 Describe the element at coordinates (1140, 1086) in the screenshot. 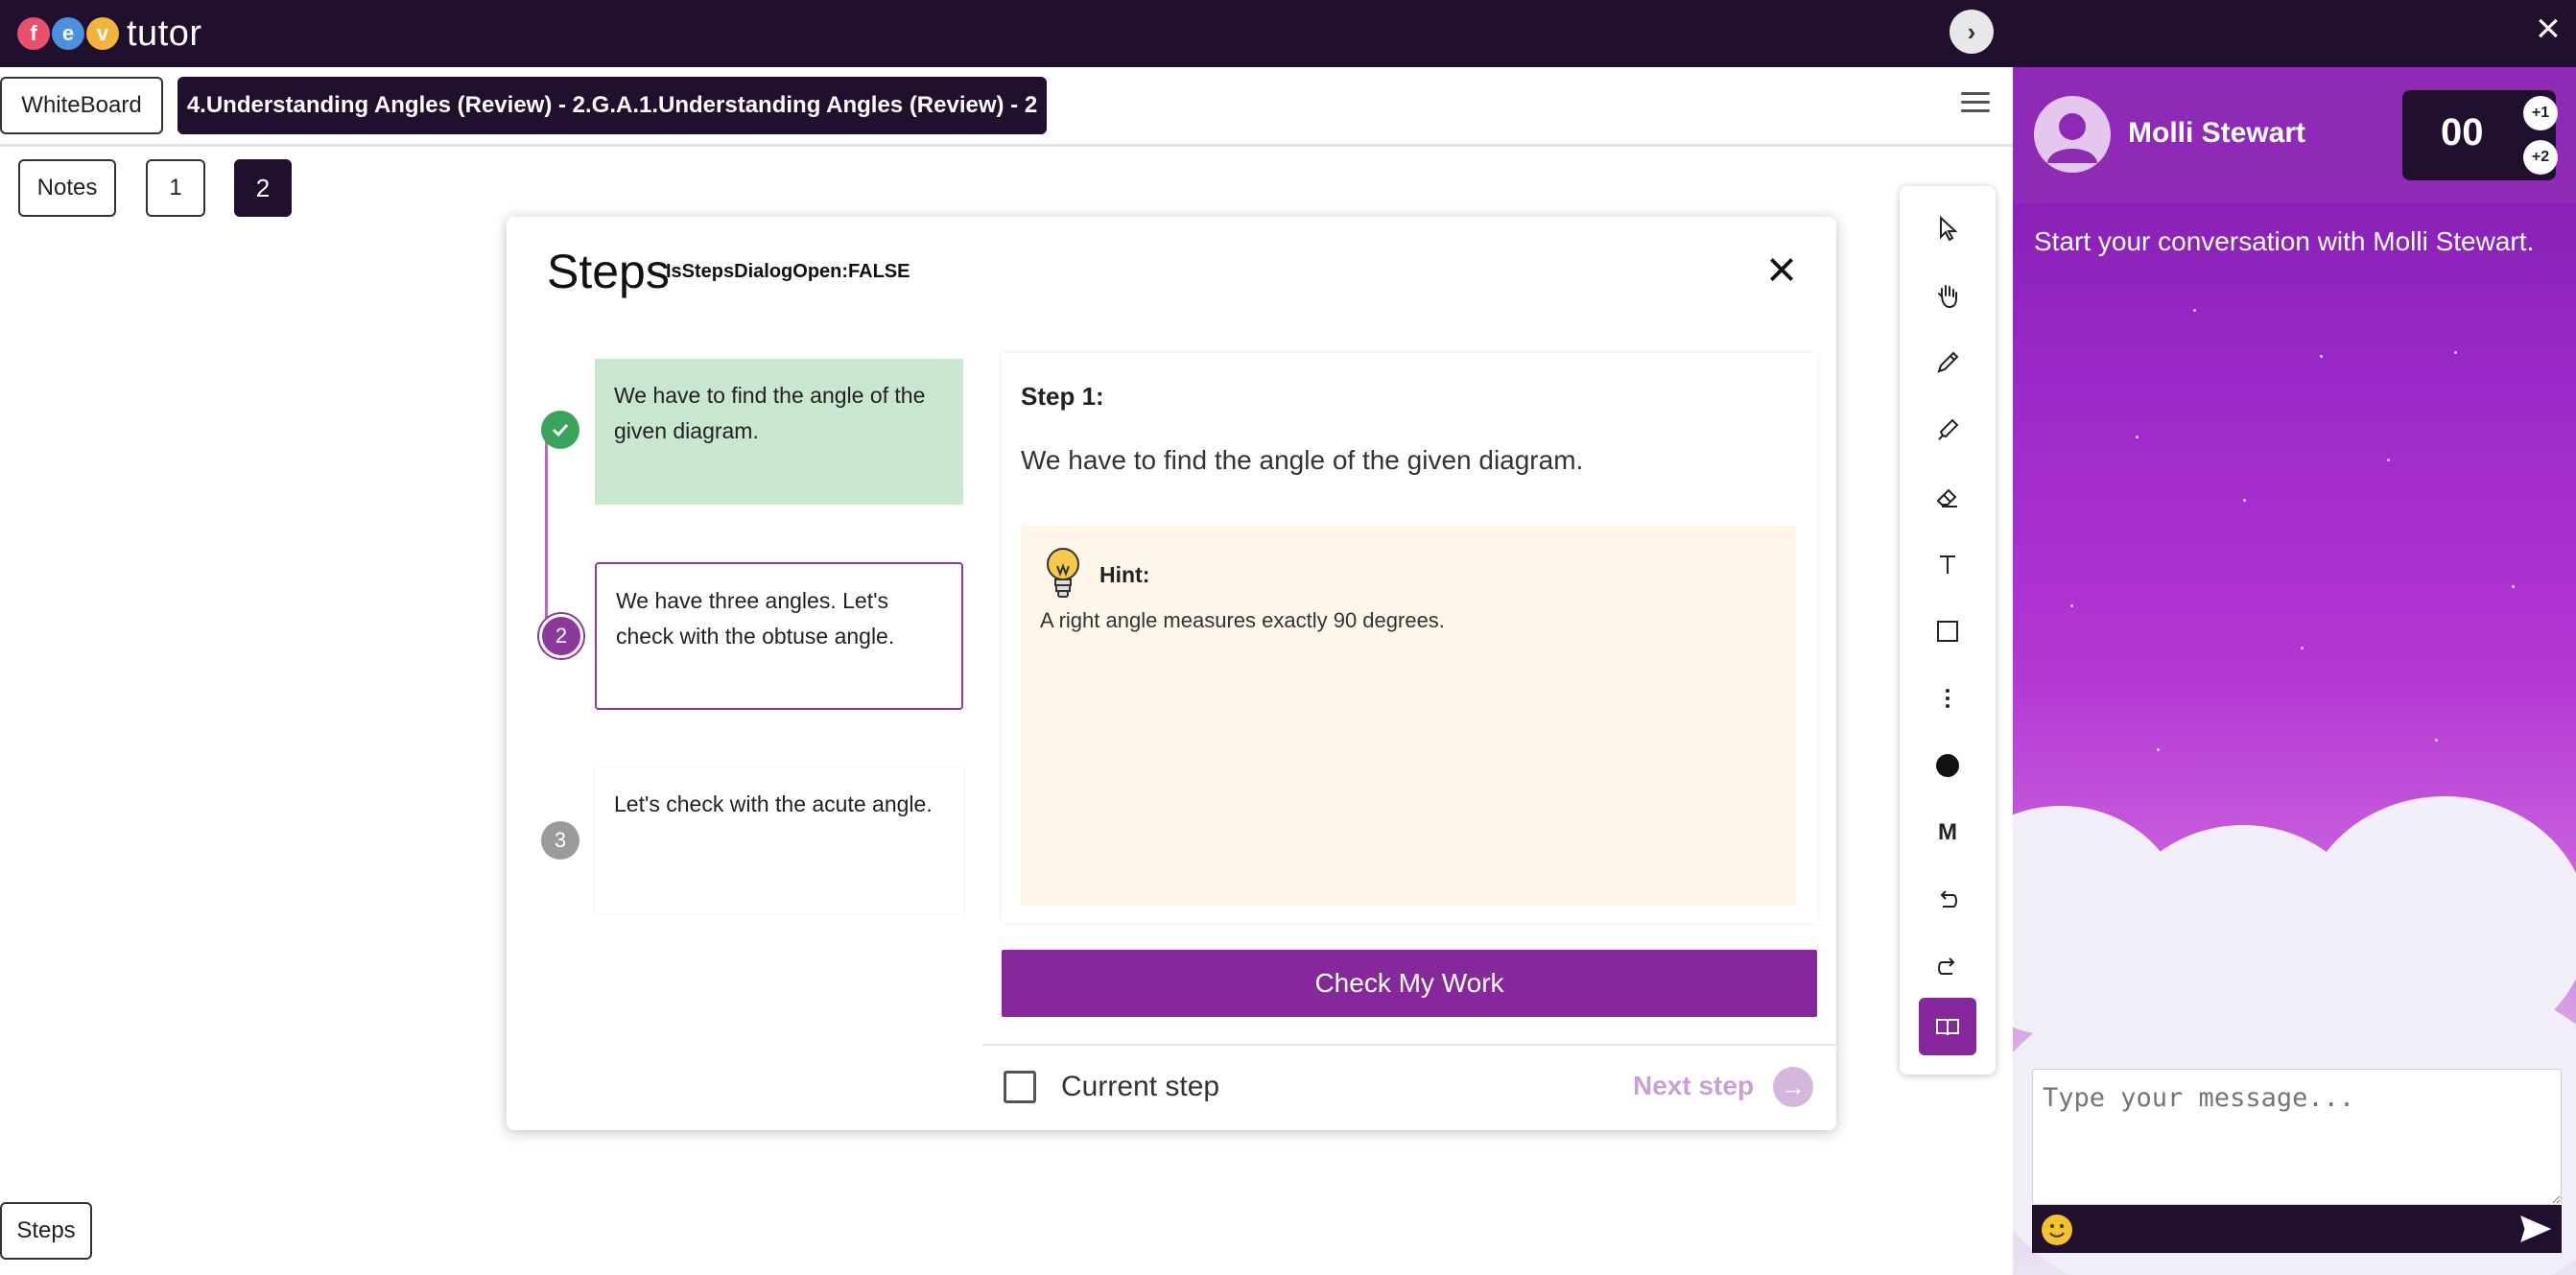

I see `current-step-label: Current step` at that location.